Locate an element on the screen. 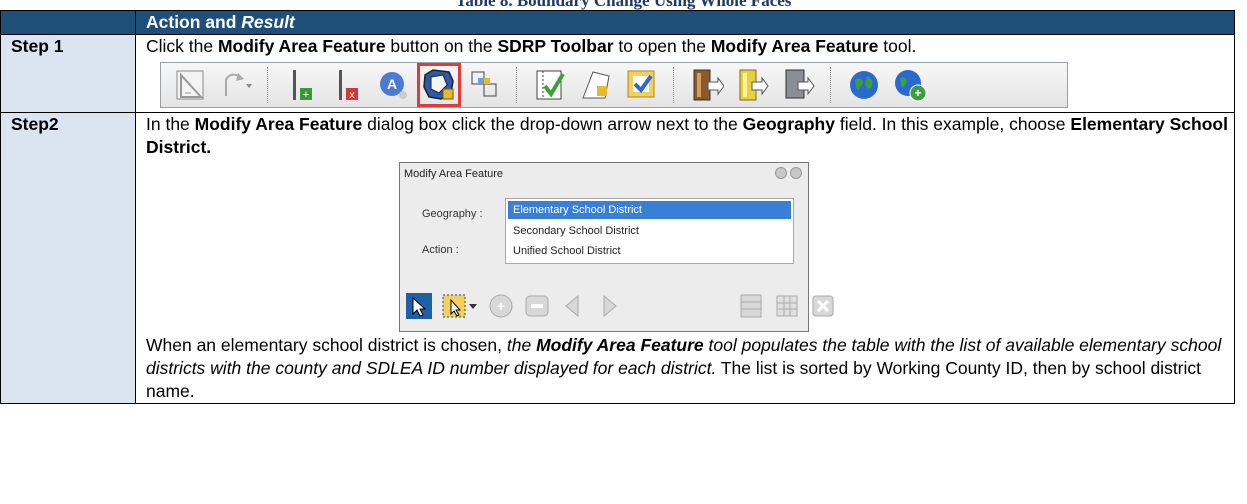 This screenshot has height=504, width=1247. delete-line-icon: x is located at coordinates (347, 85).